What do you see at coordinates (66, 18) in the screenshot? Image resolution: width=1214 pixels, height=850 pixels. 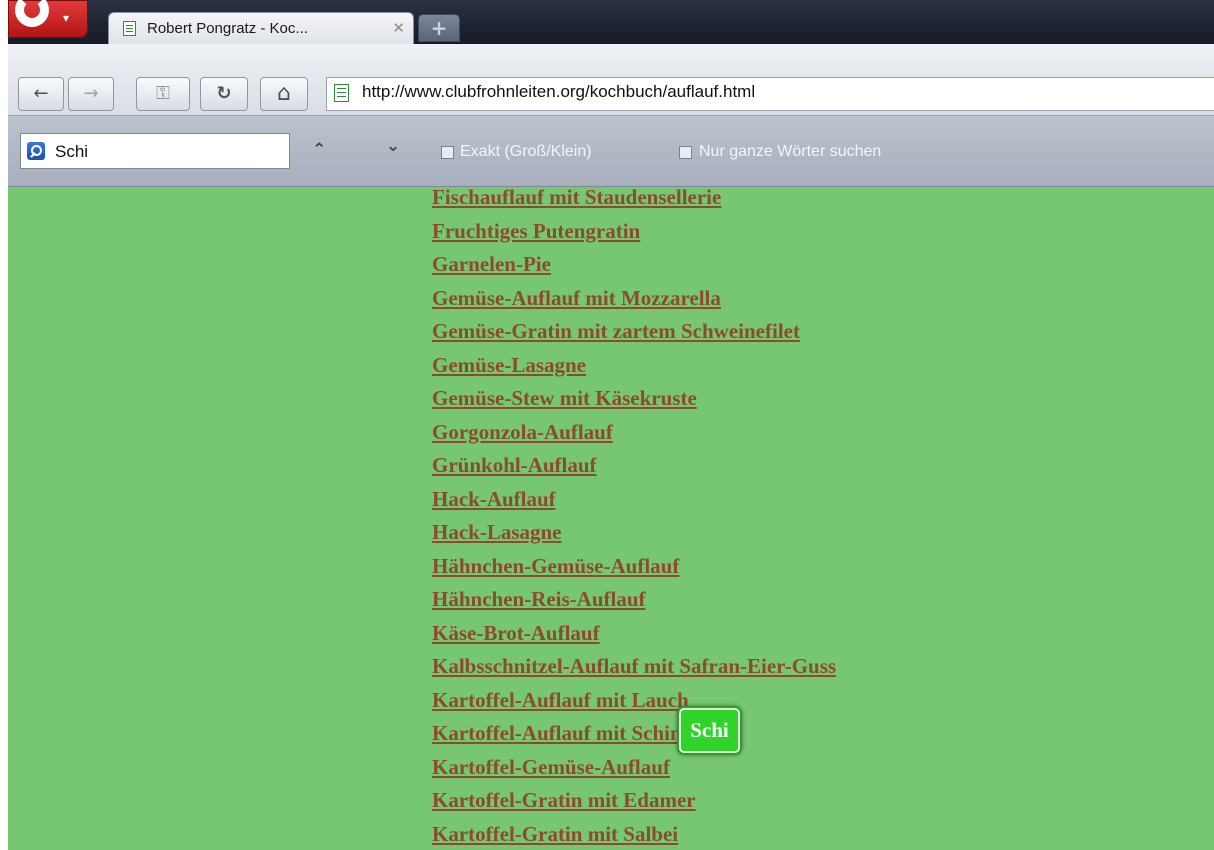 I see `chevron-down-icon: ▾` at bounding box center [66, 18].